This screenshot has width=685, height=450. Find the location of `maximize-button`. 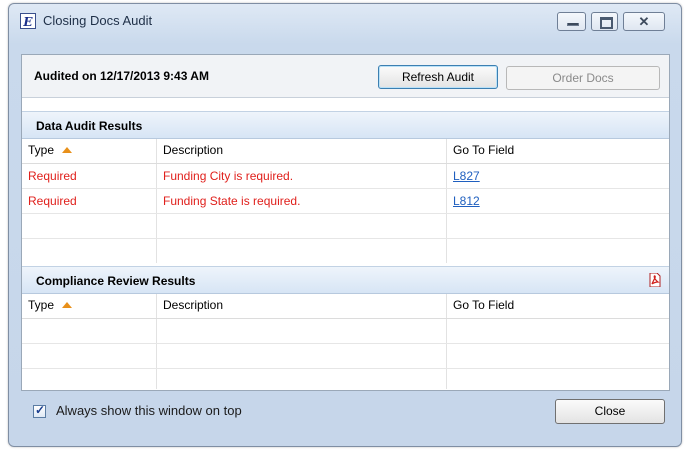

maximize-button is located at coordinates (604, 21).